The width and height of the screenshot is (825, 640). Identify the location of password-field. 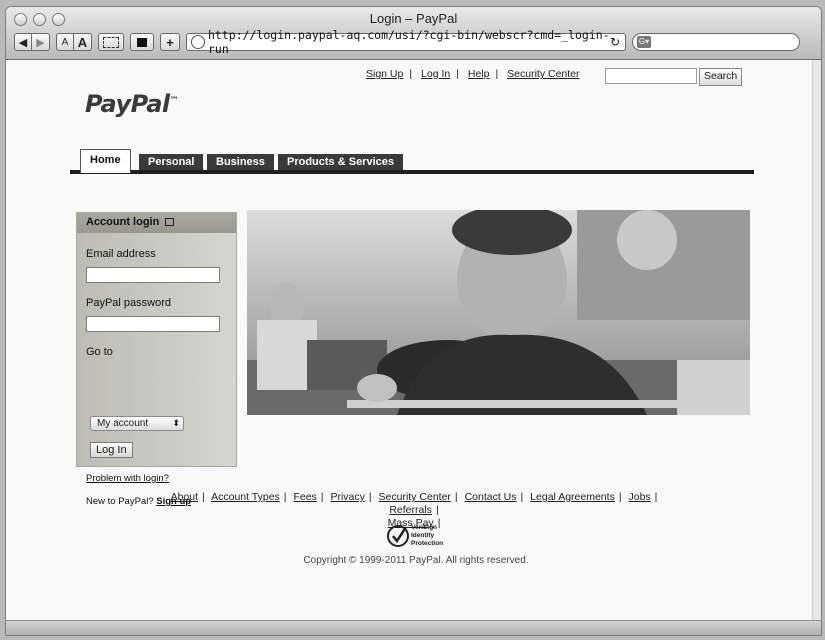
(153, 324).